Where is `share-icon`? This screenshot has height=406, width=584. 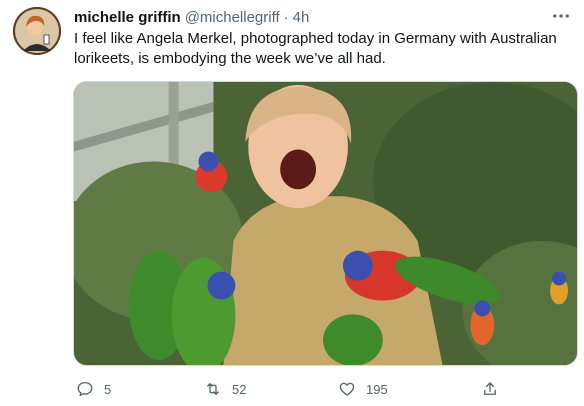 share-icon is located at coordinates (490, 389).